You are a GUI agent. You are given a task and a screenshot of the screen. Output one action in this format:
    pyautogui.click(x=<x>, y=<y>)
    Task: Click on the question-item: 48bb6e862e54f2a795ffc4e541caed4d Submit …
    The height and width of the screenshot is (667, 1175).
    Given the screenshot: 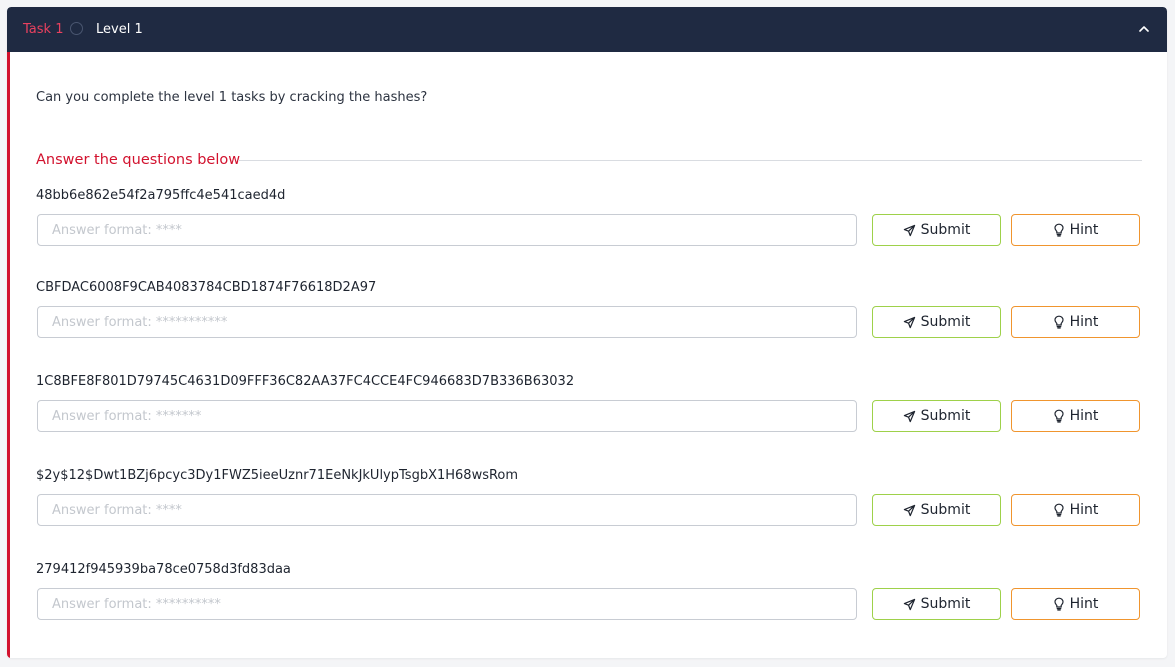 What is the action you would take?
    pyautogui.click(x=588, y=233)
    